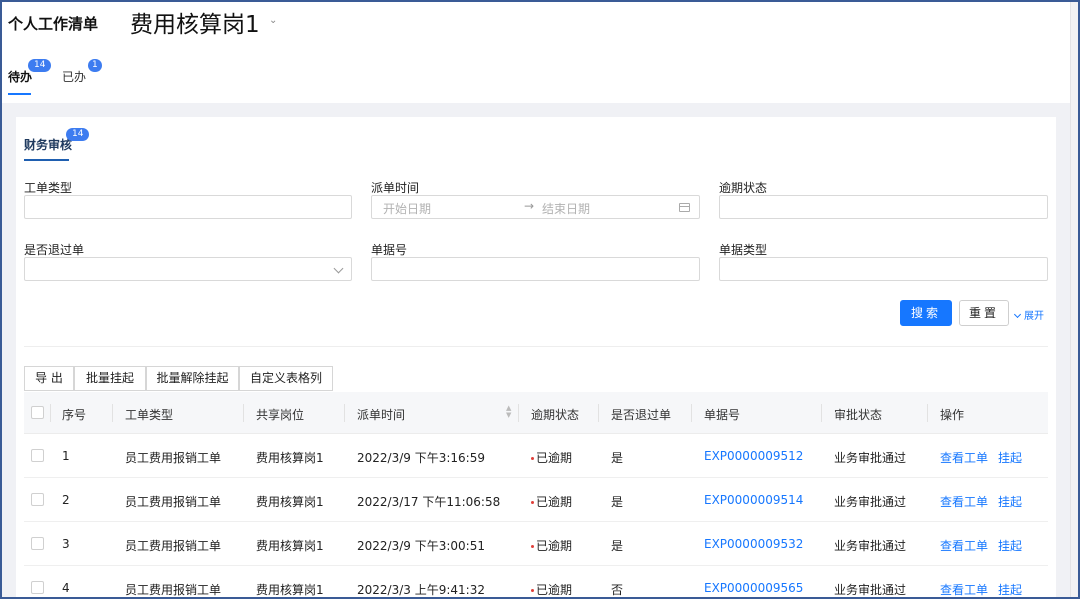  What do you see at coordinates (535, 269) in the screenshot?
I see `bill-no-input` at bounding box center [535, 269].